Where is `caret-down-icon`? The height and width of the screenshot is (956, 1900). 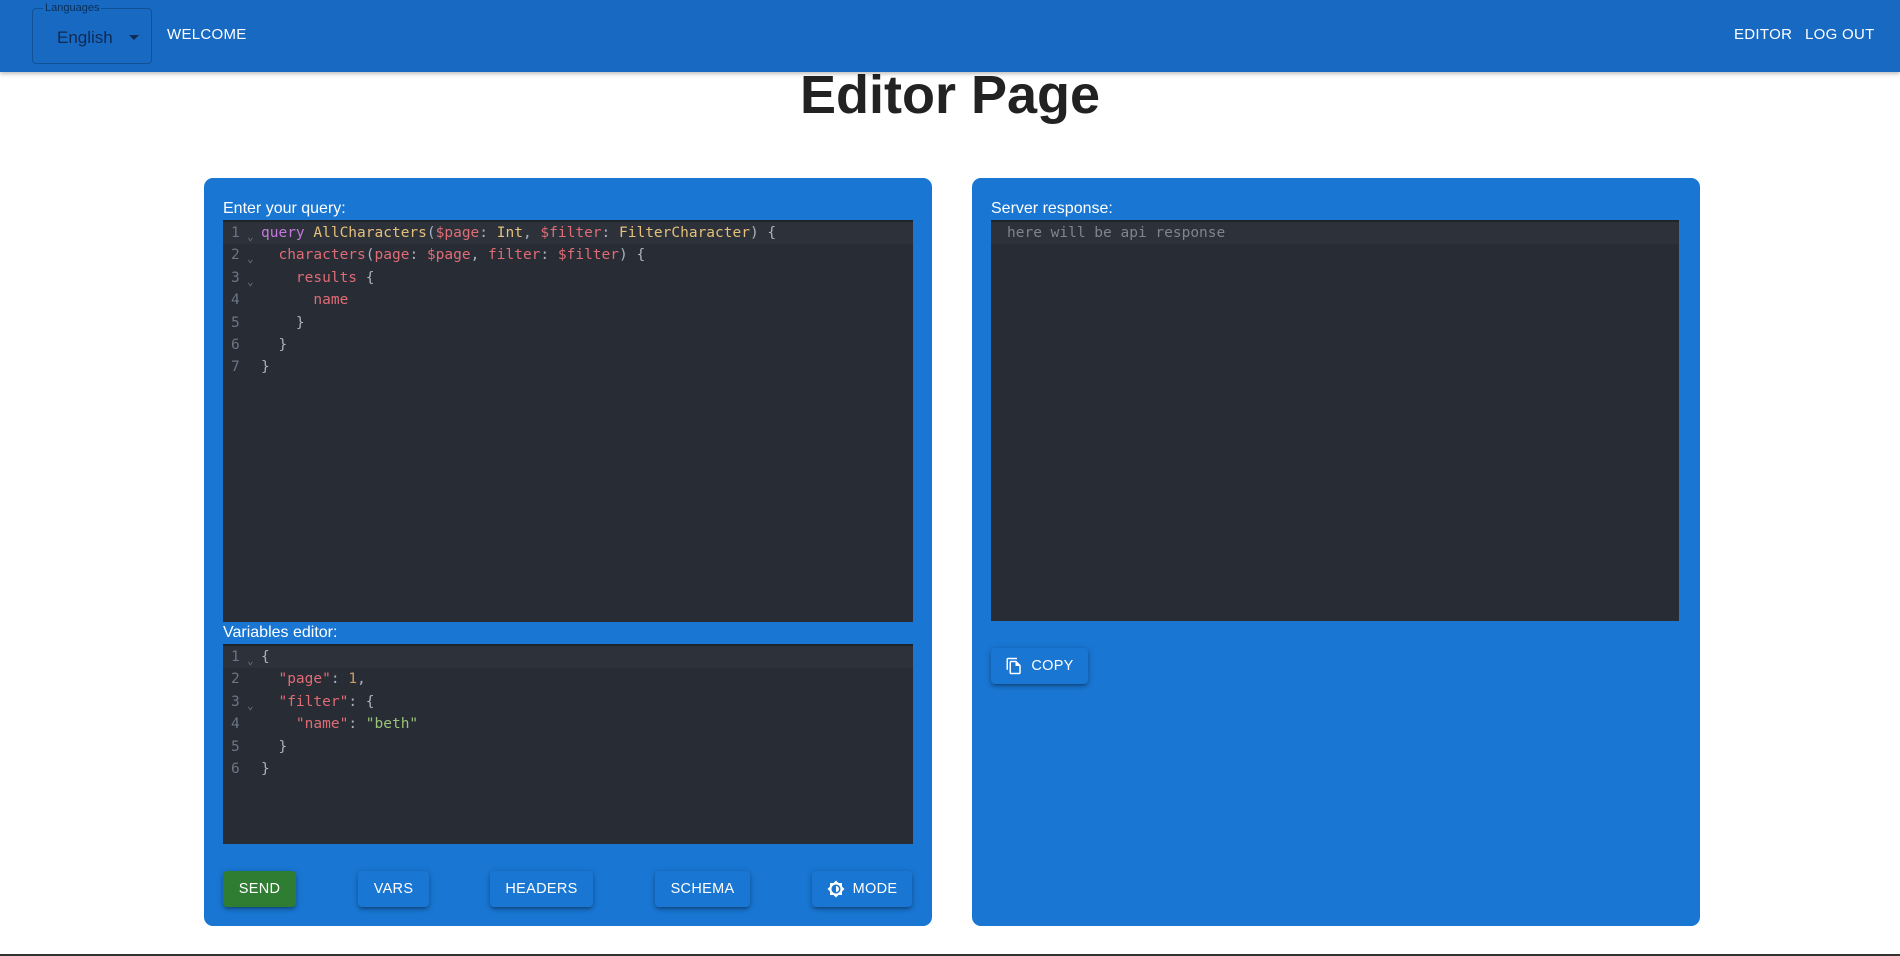
caret-down-icon is located at coordinates (134, 37).